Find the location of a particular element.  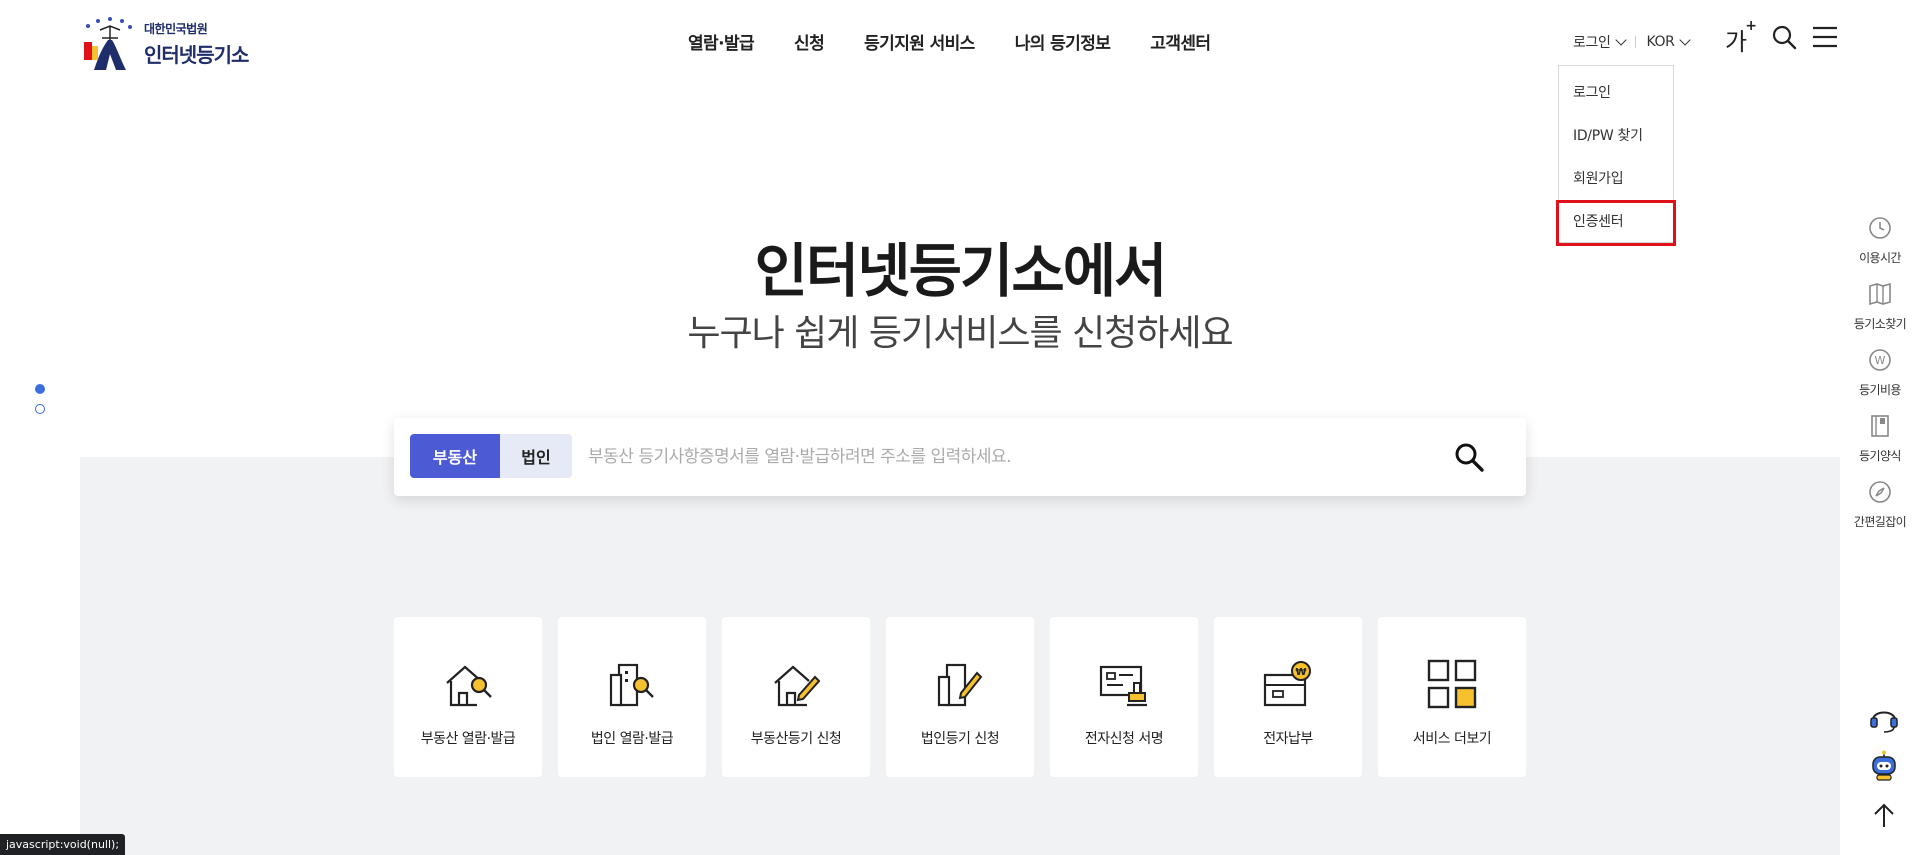

nav-support-services: 등기지원 서비스 is located at coordinates (919, 41).